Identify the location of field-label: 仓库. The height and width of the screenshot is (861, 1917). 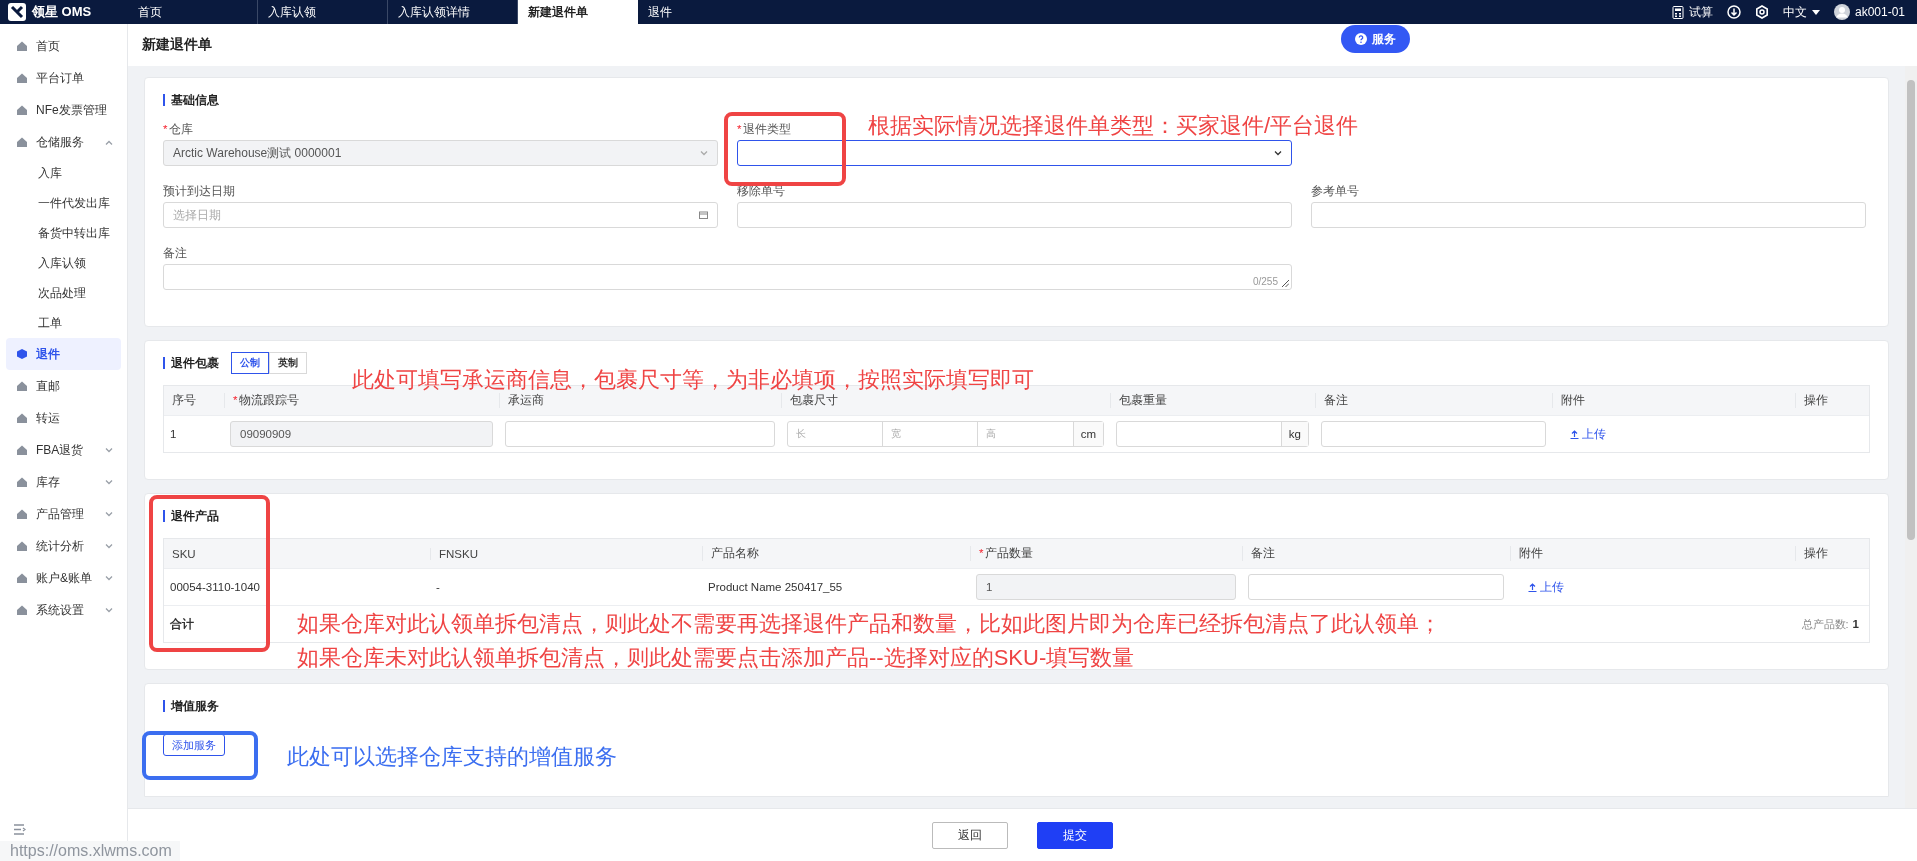
(181, 129).